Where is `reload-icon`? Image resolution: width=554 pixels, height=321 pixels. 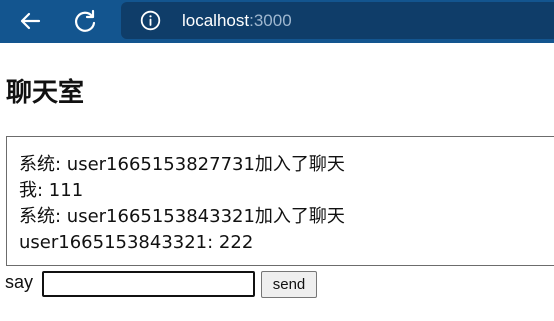
reload-icon is located at coordinates (85, 20).